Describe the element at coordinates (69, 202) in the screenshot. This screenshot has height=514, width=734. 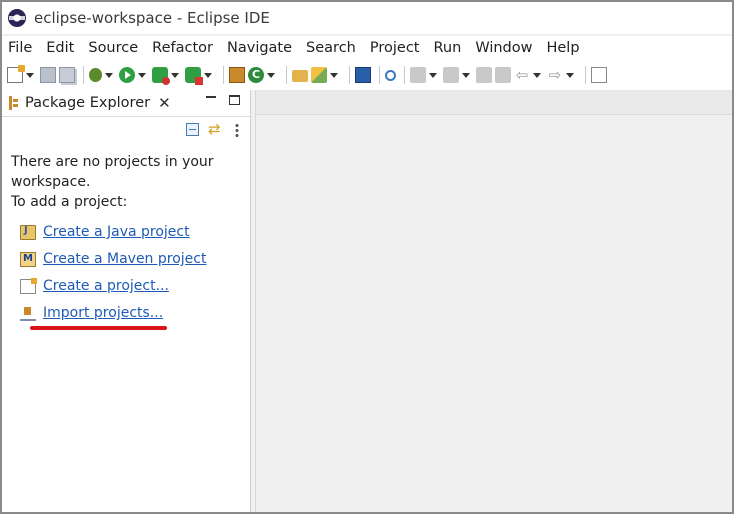
I see `message-line: To add a project:` at that location.